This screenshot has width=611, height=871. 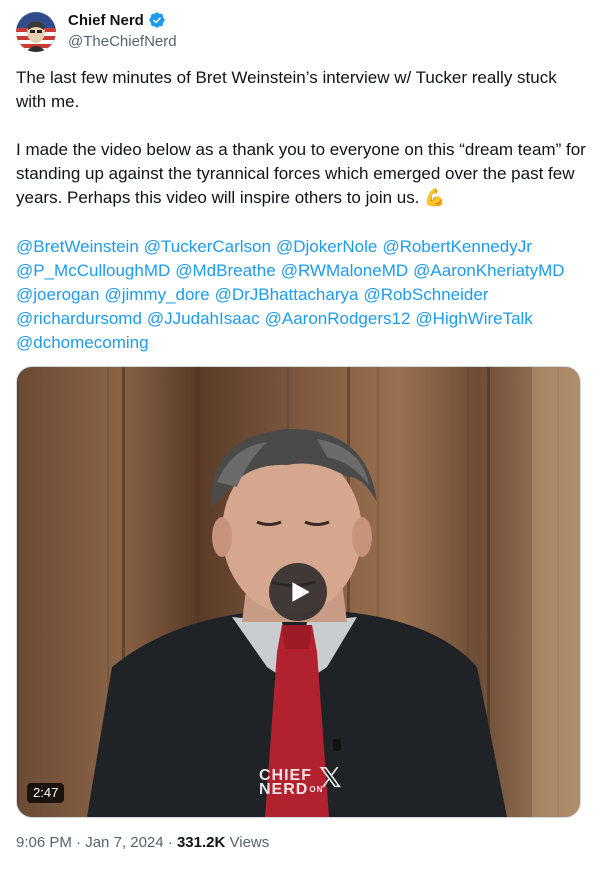 What do you see at coordinates (284, 790) in the screenshot?
I see `watermark-line-2-text: NERD` at bounding box center [284, 790].